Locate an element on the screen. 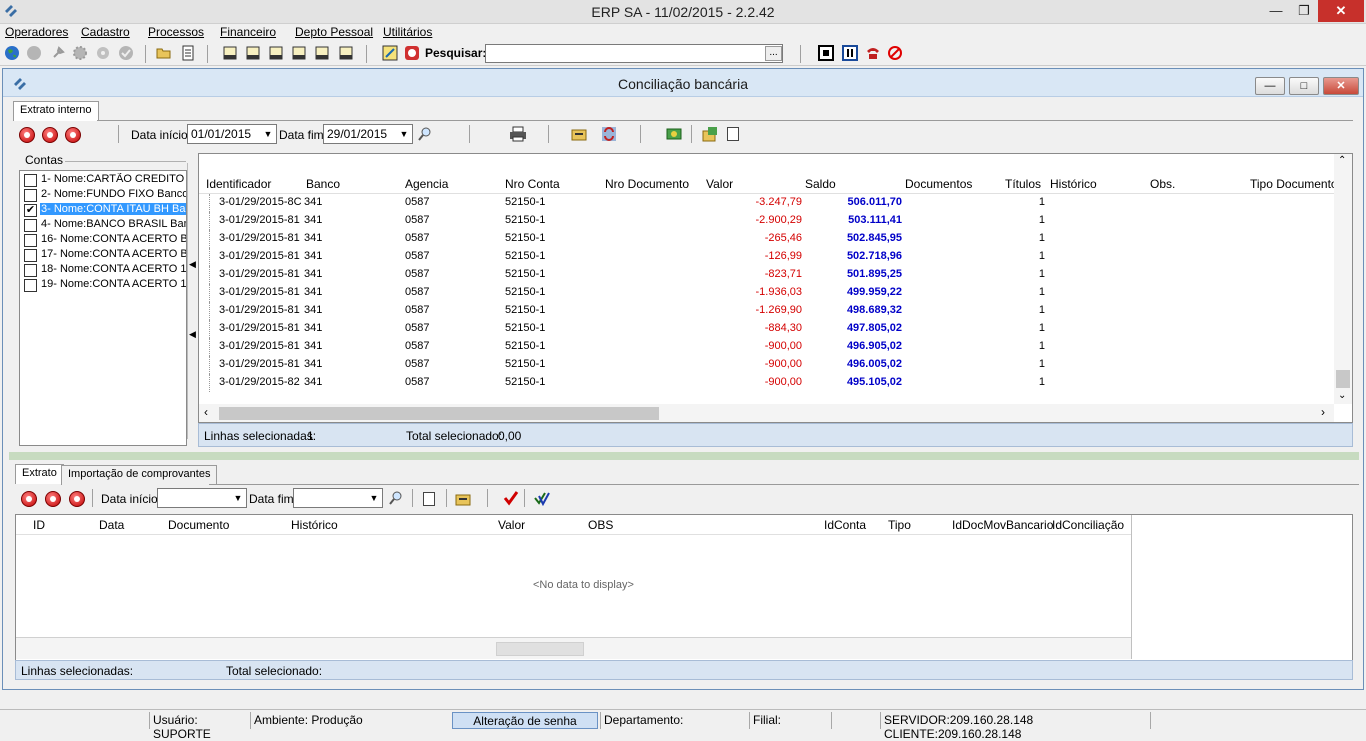 This screenshot has width=1366, height=741. column-header: Tipo is located at coordinates (899, 525).